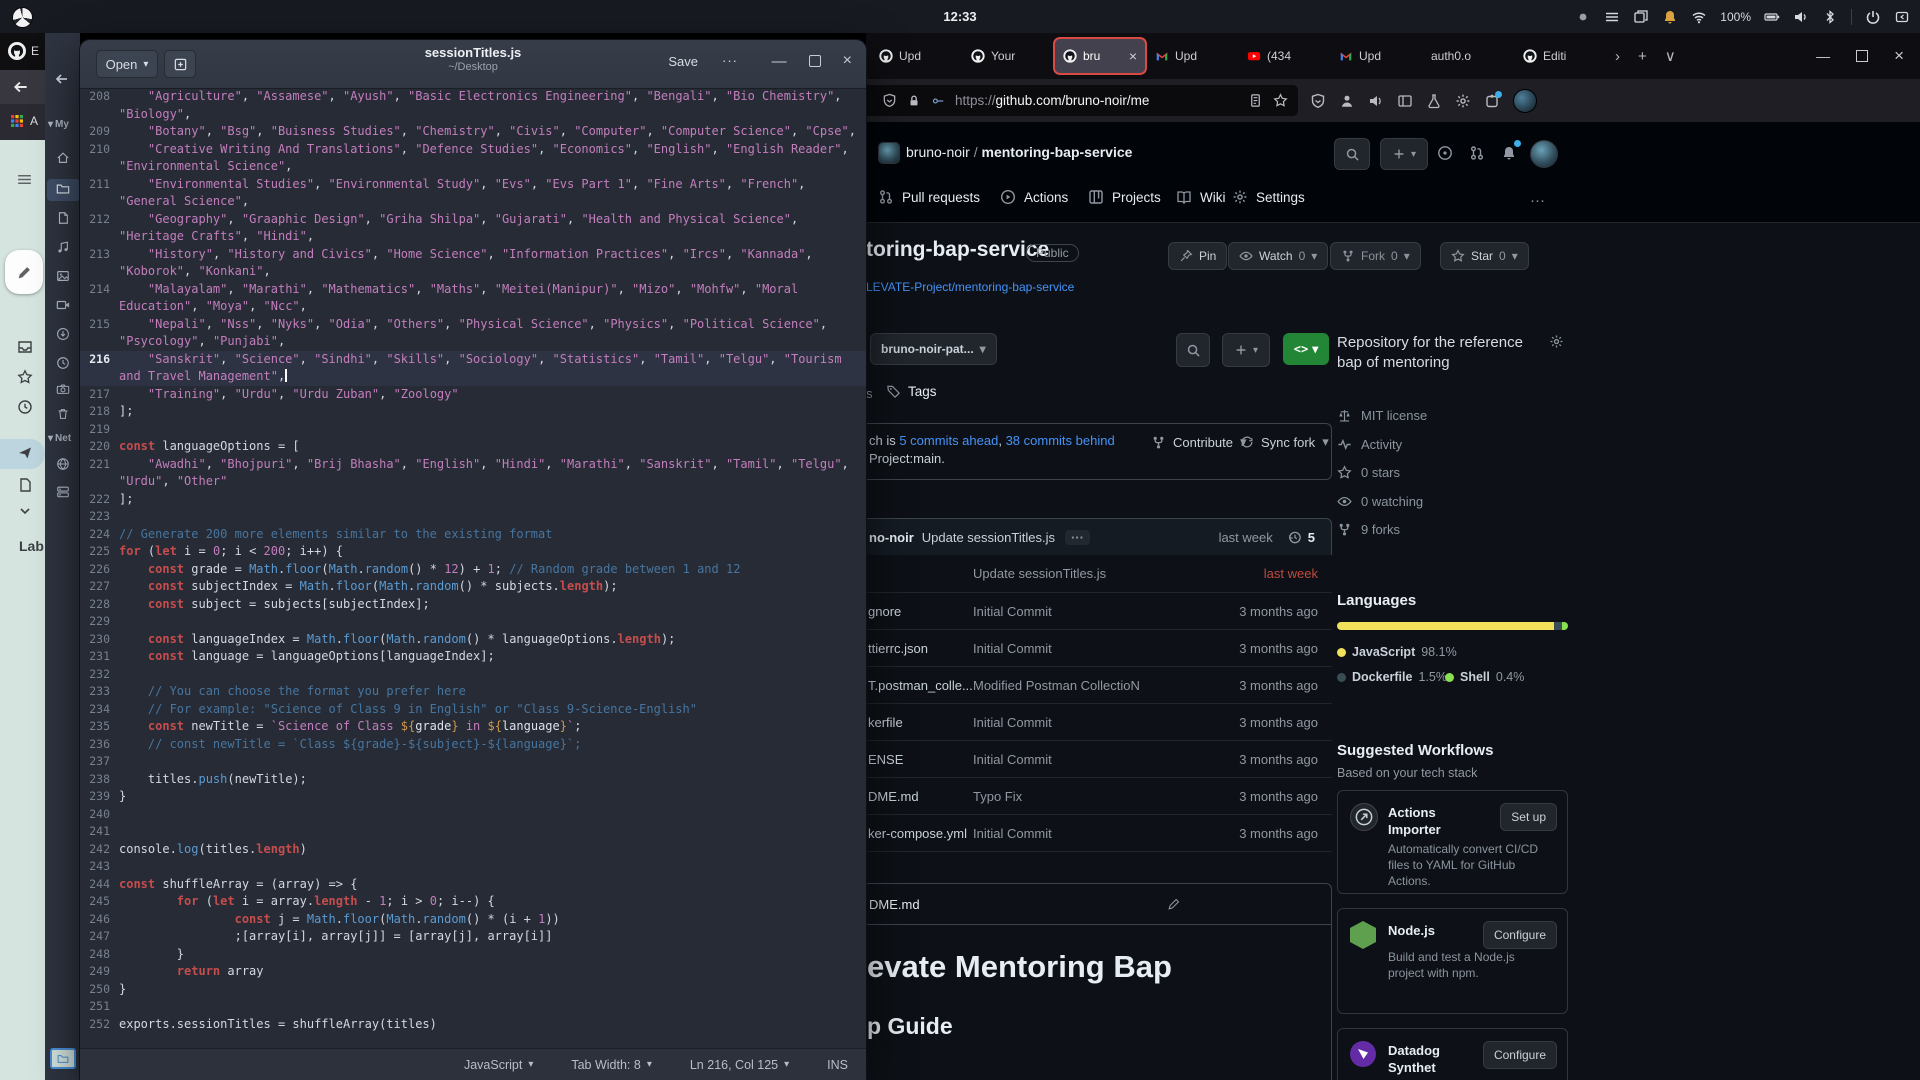 This screenshot has width=1920, height=1080. Describe the element at coordinates (473, 237) in the screenshot. I see `code-line-wrap: "Heritage Crafts", "Hindi",` at that location.